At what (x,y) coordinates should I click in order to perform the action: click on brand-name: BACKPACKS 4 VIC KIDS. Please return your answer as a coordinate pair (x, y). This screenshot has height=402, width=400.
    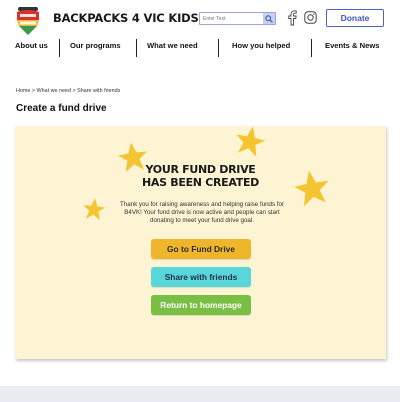
    Looking at the image, I should click on (126, 18).